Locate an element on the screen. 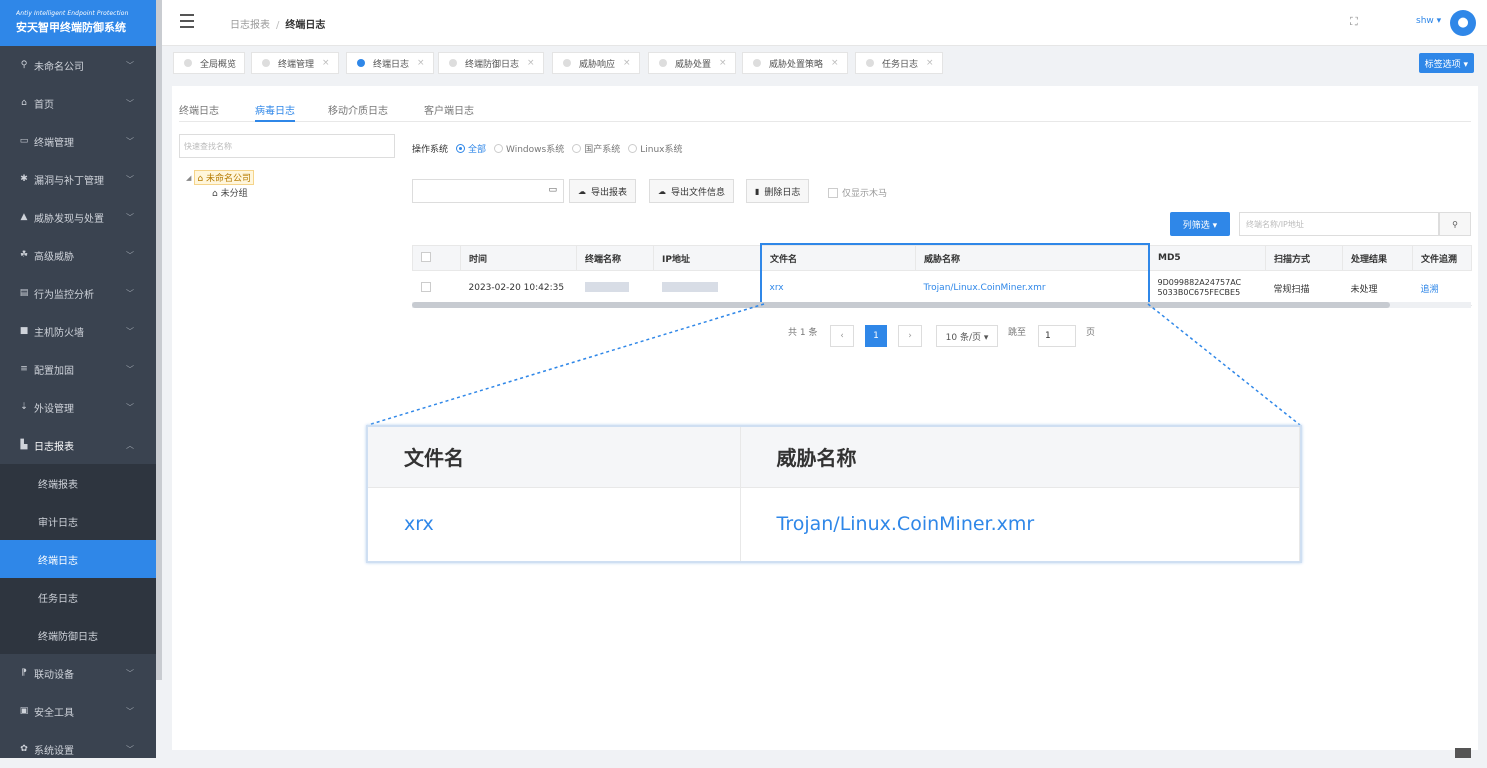  zoom-header-row: 文件名 威胁名称 is located at coordinates (834, 457).